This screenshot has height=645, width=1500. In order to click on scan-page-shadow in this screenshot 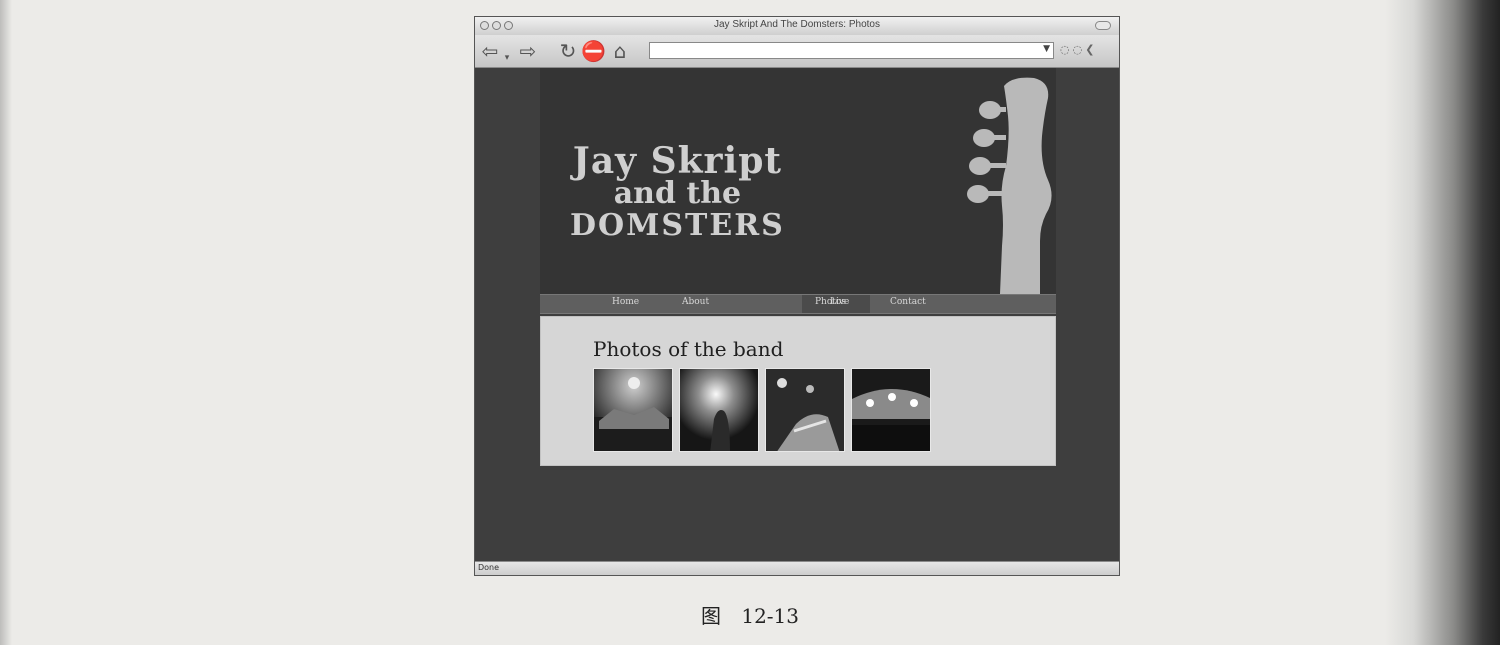, I will do `click(1442, 322)`.